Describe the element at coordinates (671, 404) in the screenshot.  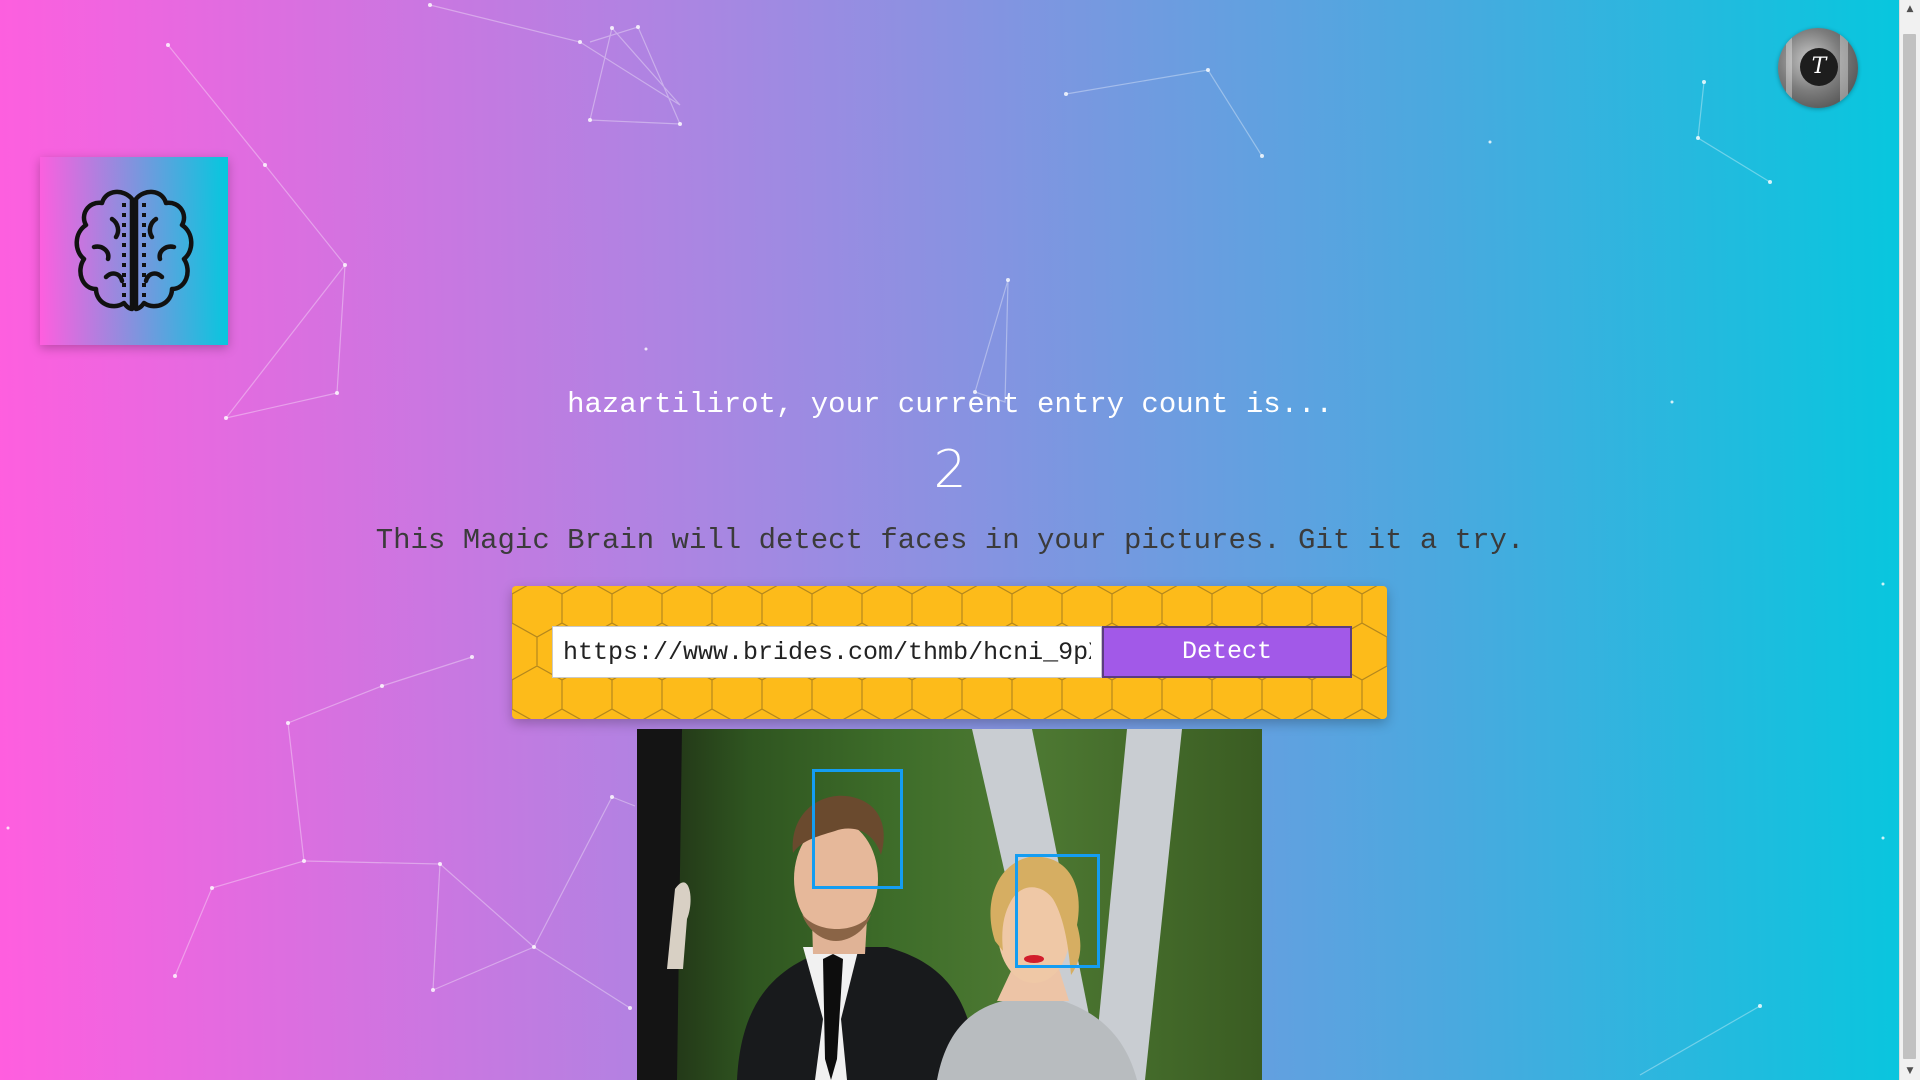
I see `username: hazartilirot` at that location.